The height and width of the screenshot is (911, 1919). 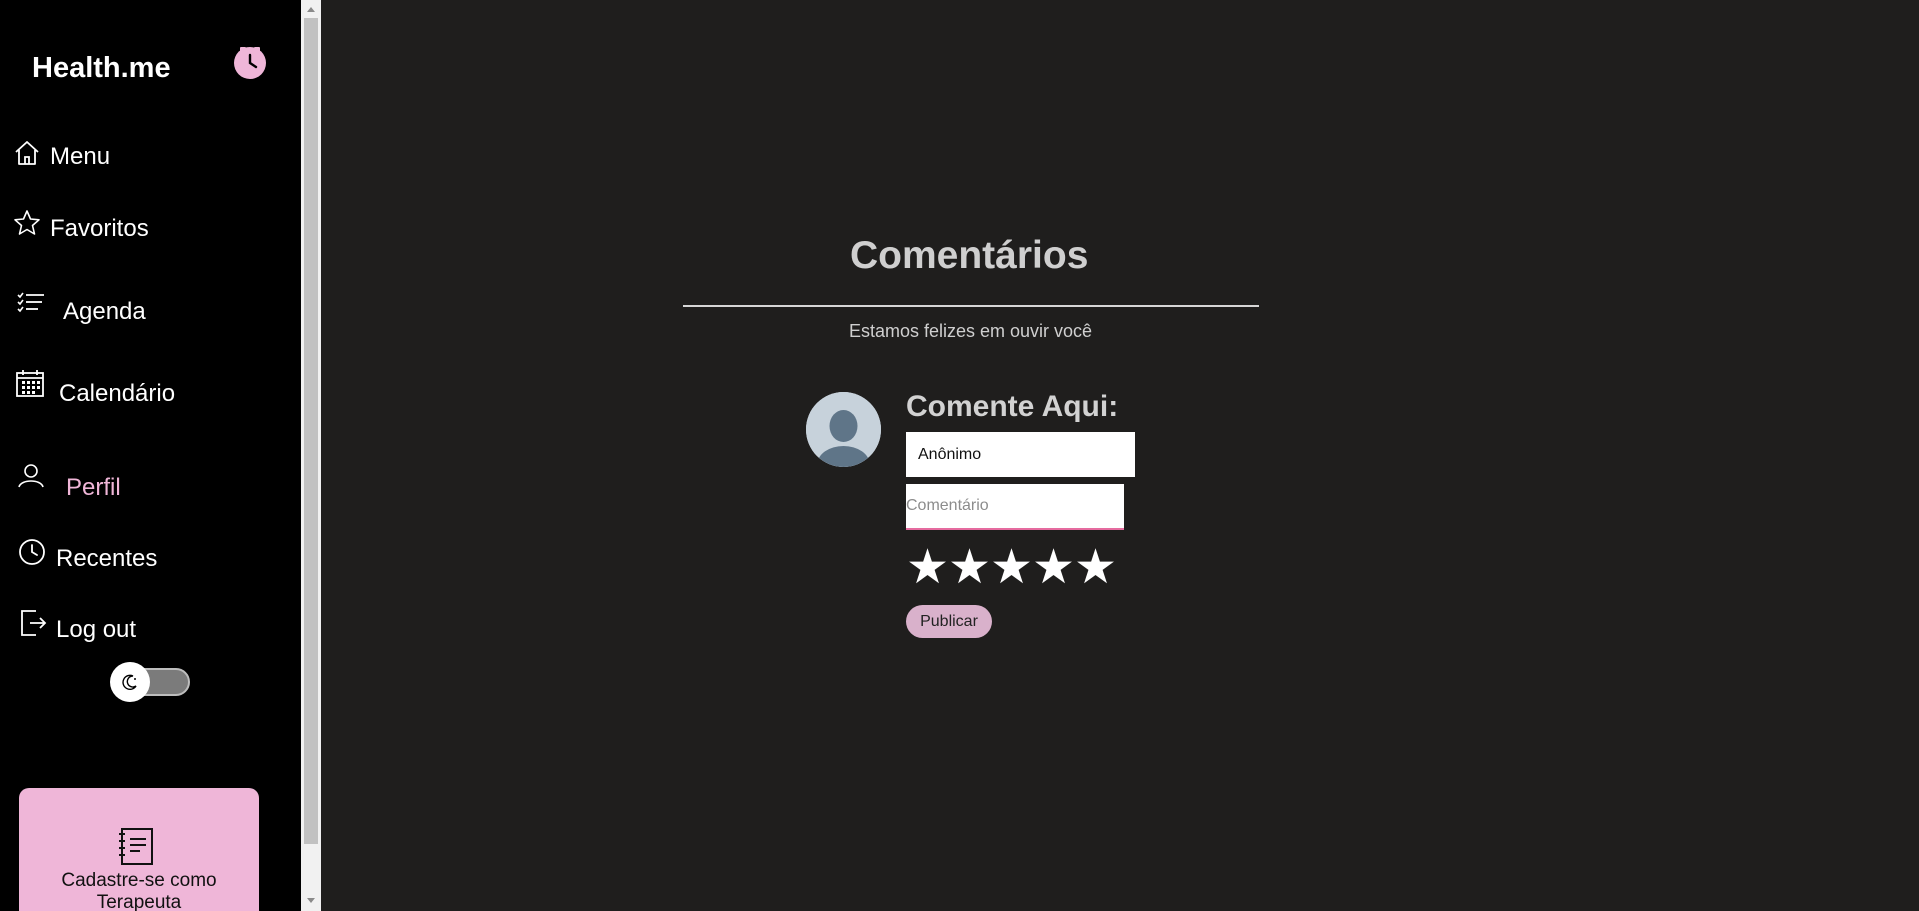 What do you see at coordinates (107, 558) in the screenshot?
I see `sidebar-item-label: Recentes` at bounding box center [107, 558].